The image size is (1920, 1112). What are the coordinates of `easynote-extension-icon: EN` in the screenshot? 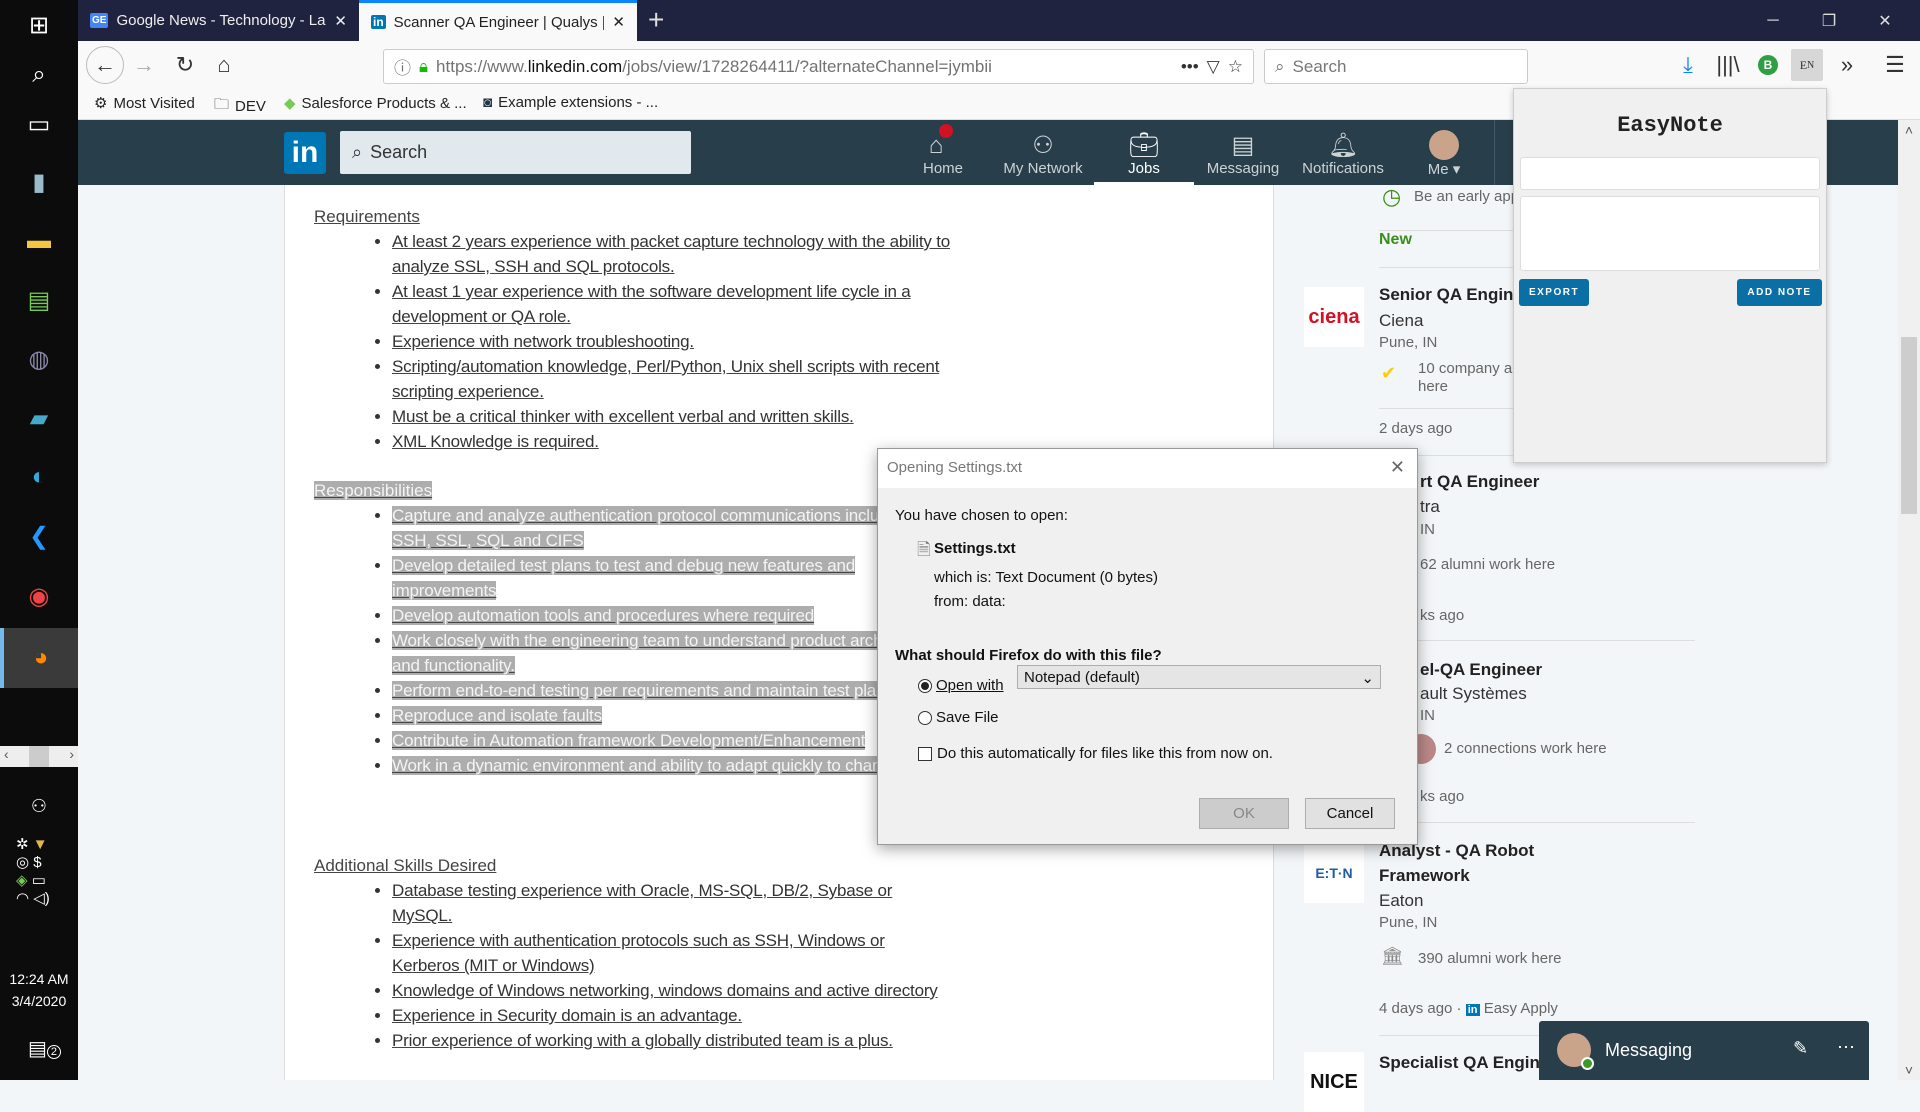 It's located at (1807, 65).